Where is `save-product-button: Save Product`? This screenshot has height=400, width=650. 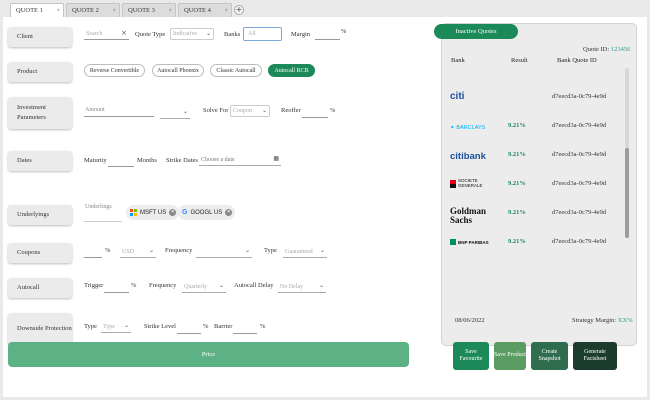 save-product-button: Save Product is located at coordinates (510, 356).